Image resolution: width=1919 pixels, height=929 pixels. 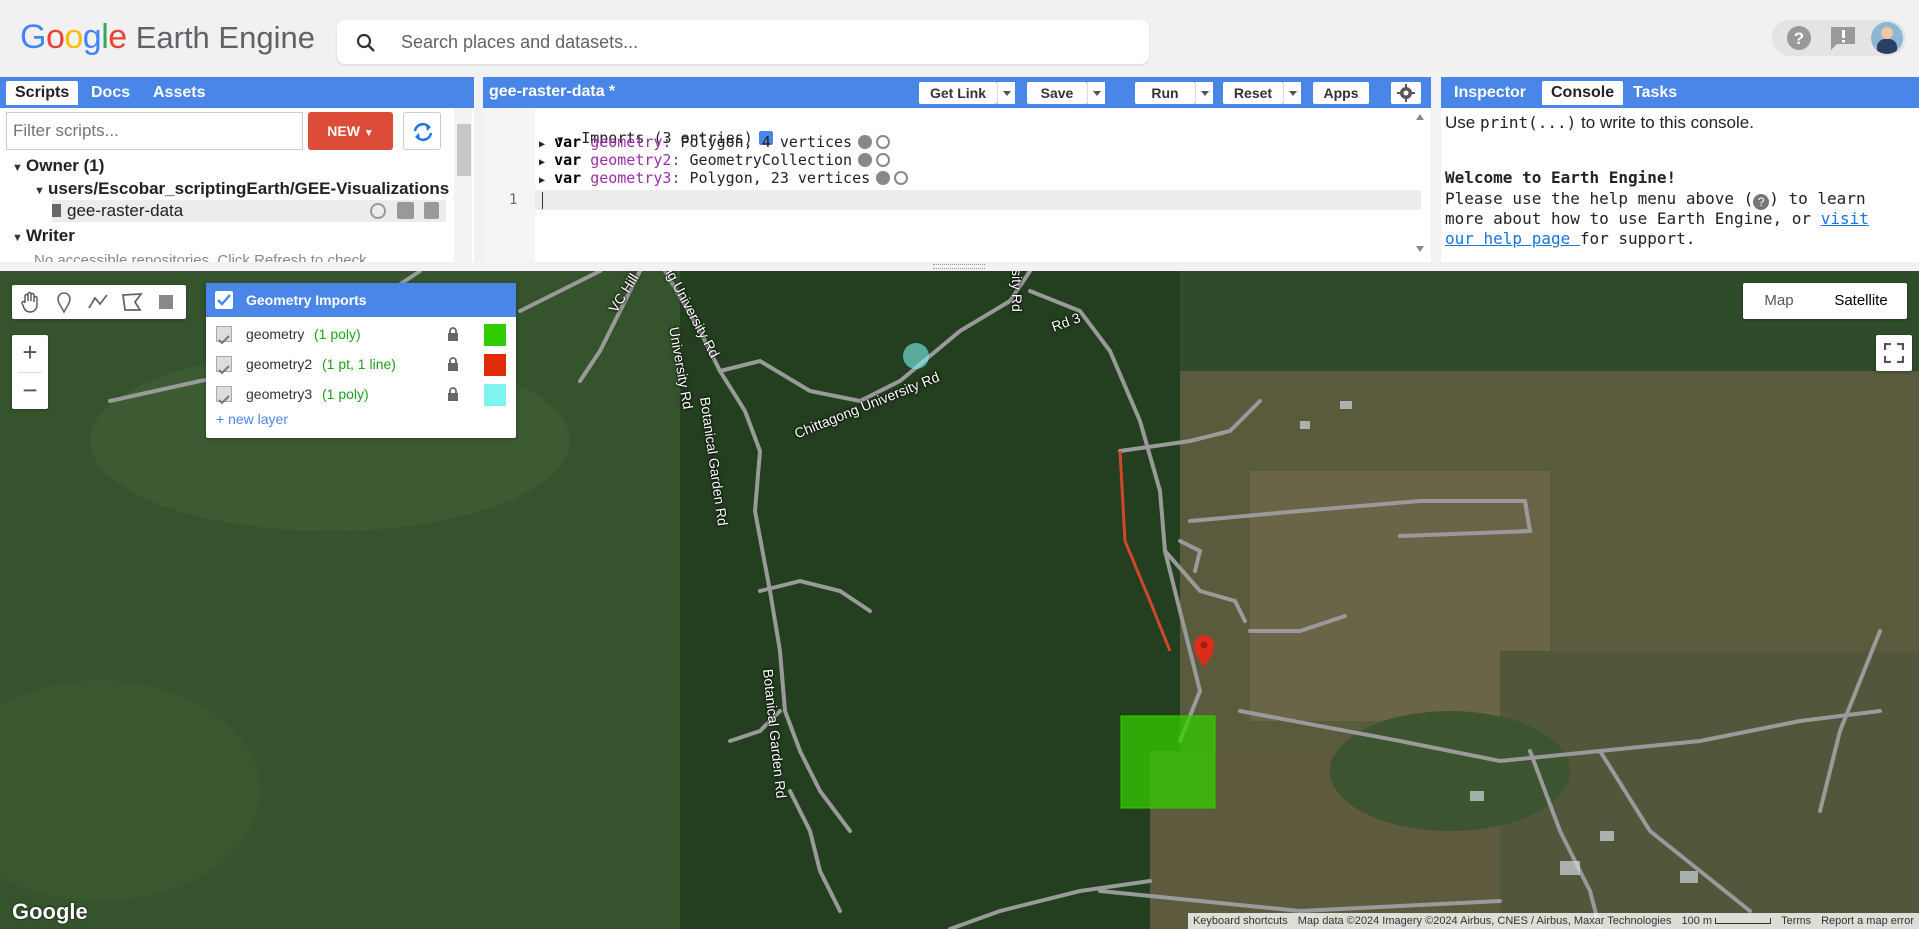 What do you see at coordinates (1845, 218) in the screenshot?
I see `visit-link: visit` at bounding box center [1845, 218].